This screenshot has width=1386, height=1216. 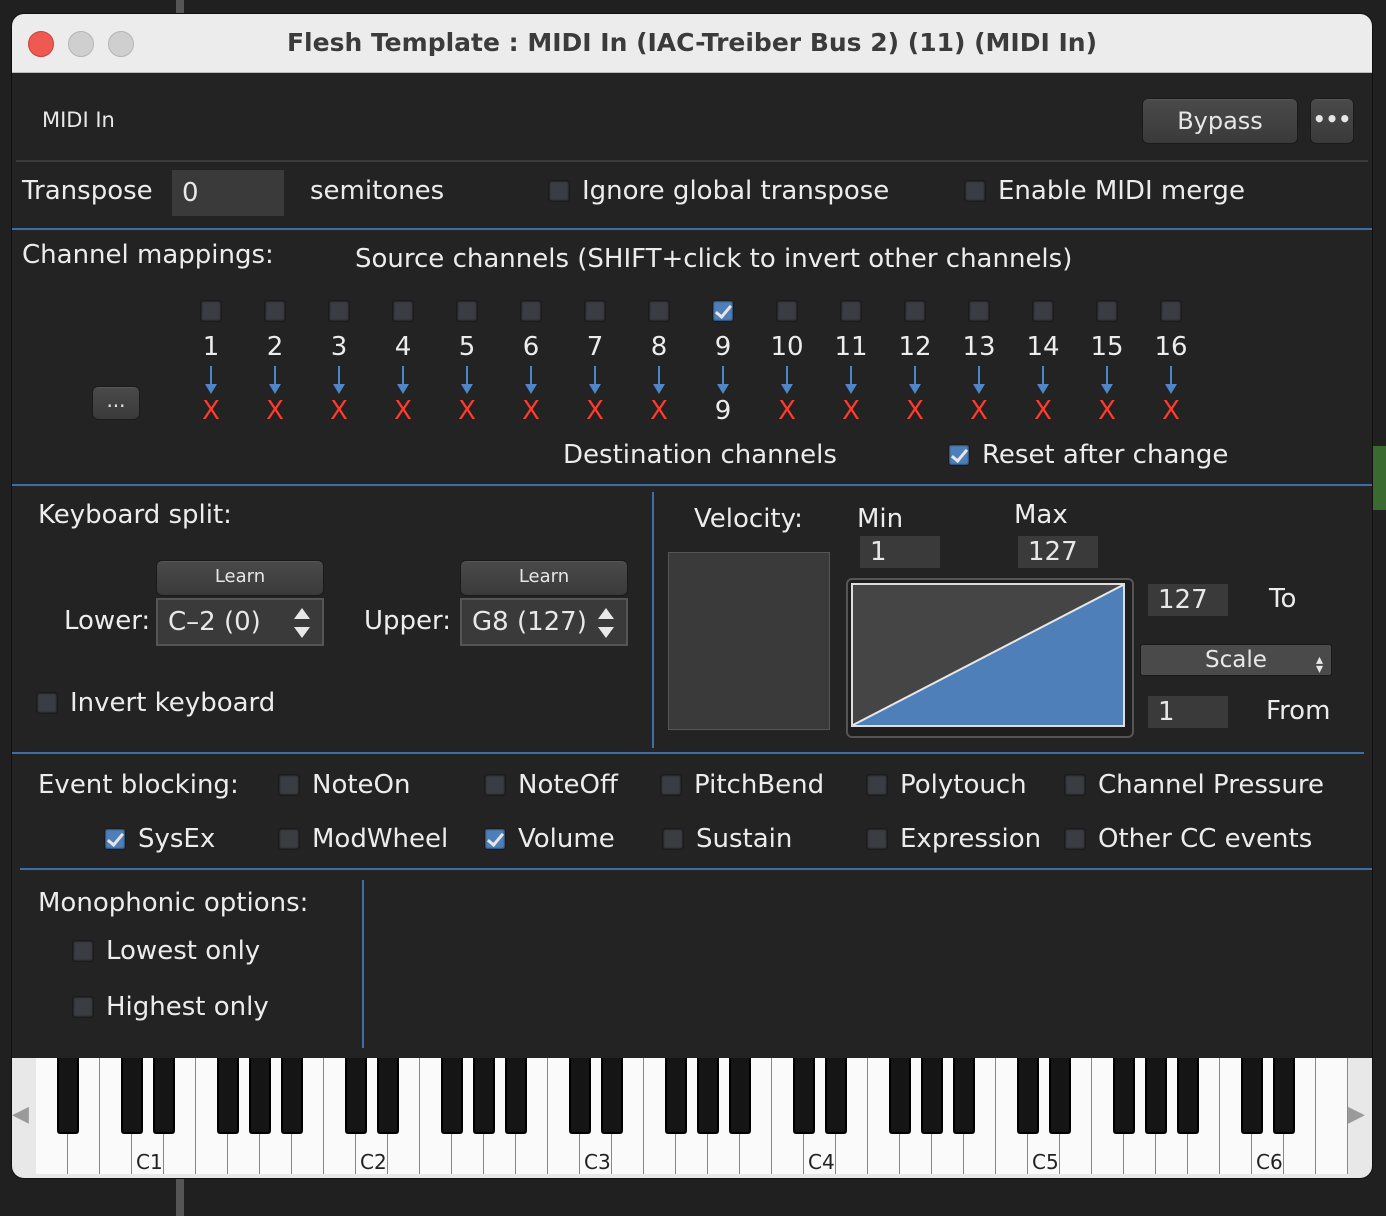 What do you see at coordinates (787, 311) in the screenshot?
I see `source-channel-10-checkbox` at bounding box center [787, 311].